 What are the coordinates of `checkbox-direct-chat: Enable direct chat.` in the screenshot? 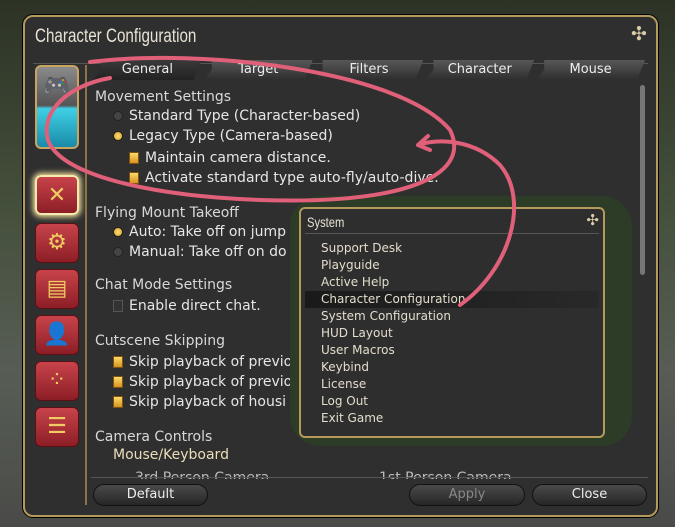 It's located at (187, 306).